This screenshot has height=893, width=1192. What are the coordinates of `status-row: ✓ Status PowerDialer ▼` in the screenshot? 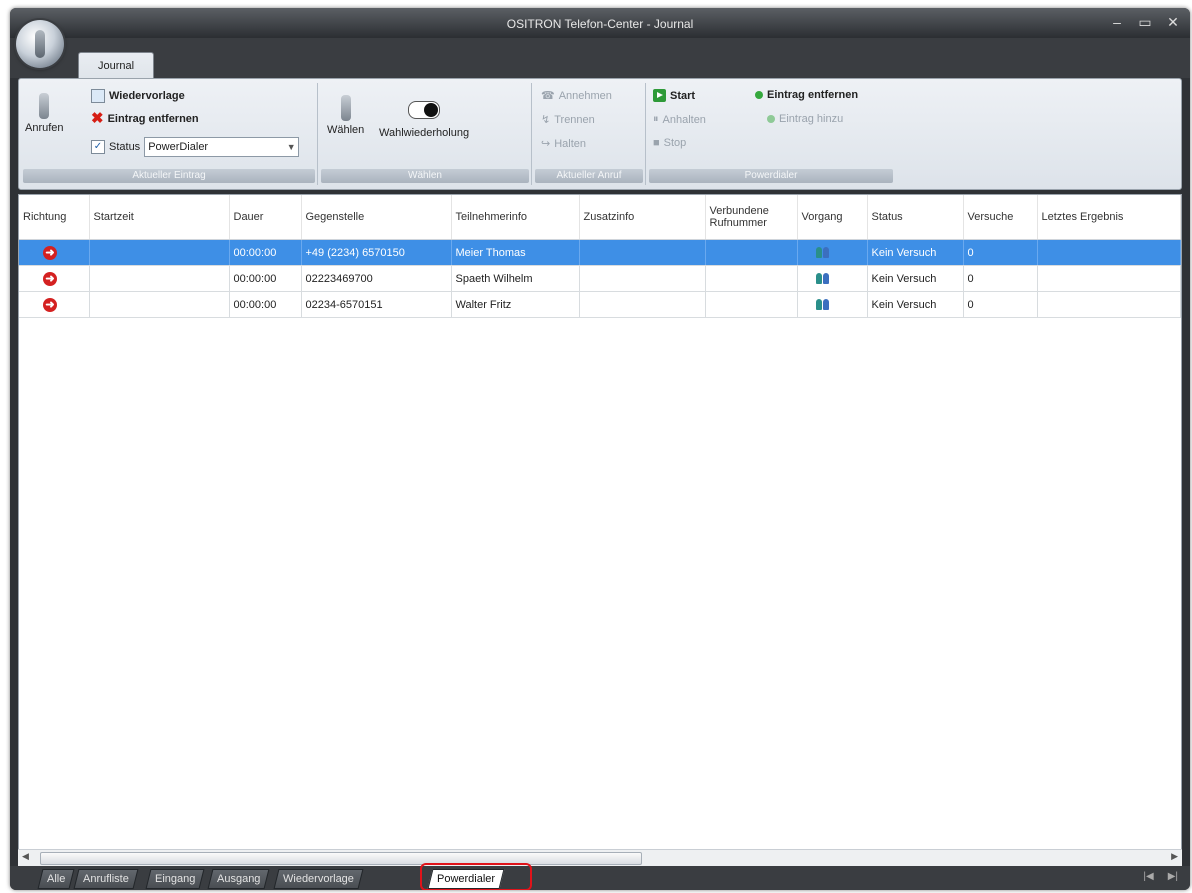 It's located at (195, 147).